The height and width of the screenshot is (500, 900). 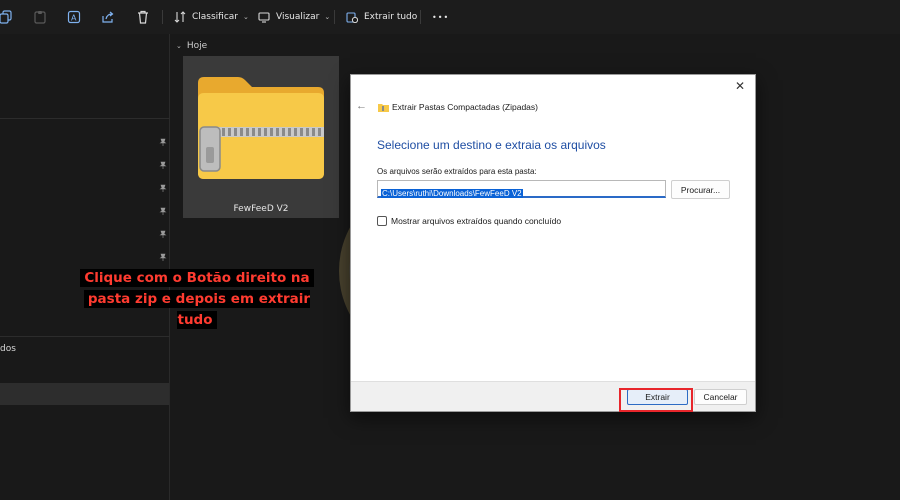 I want to click on more-icon: •••, so click(x=441, y=17).